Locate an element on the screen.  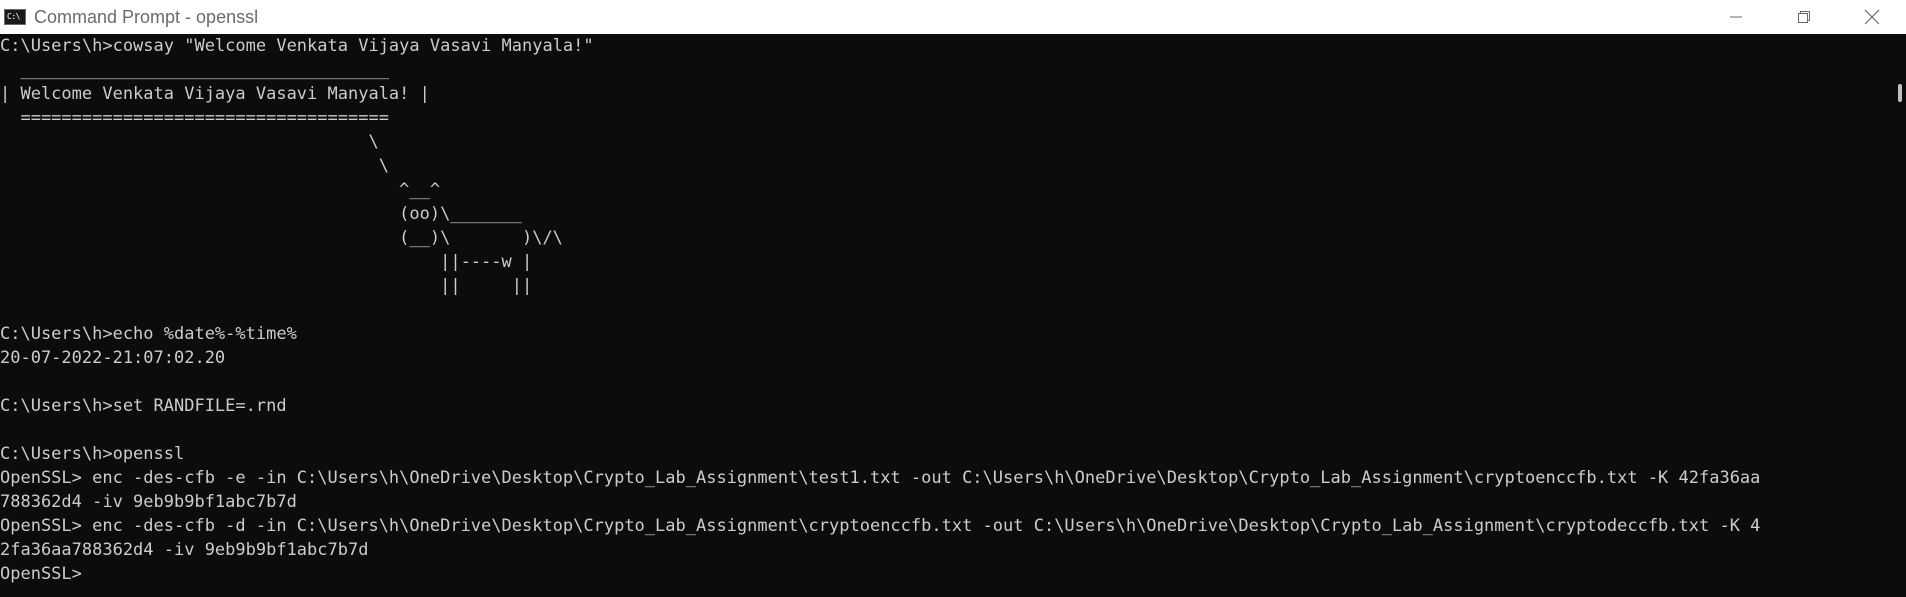
window-title: Command Prompt - openssl is located at coordinates (146, 16).